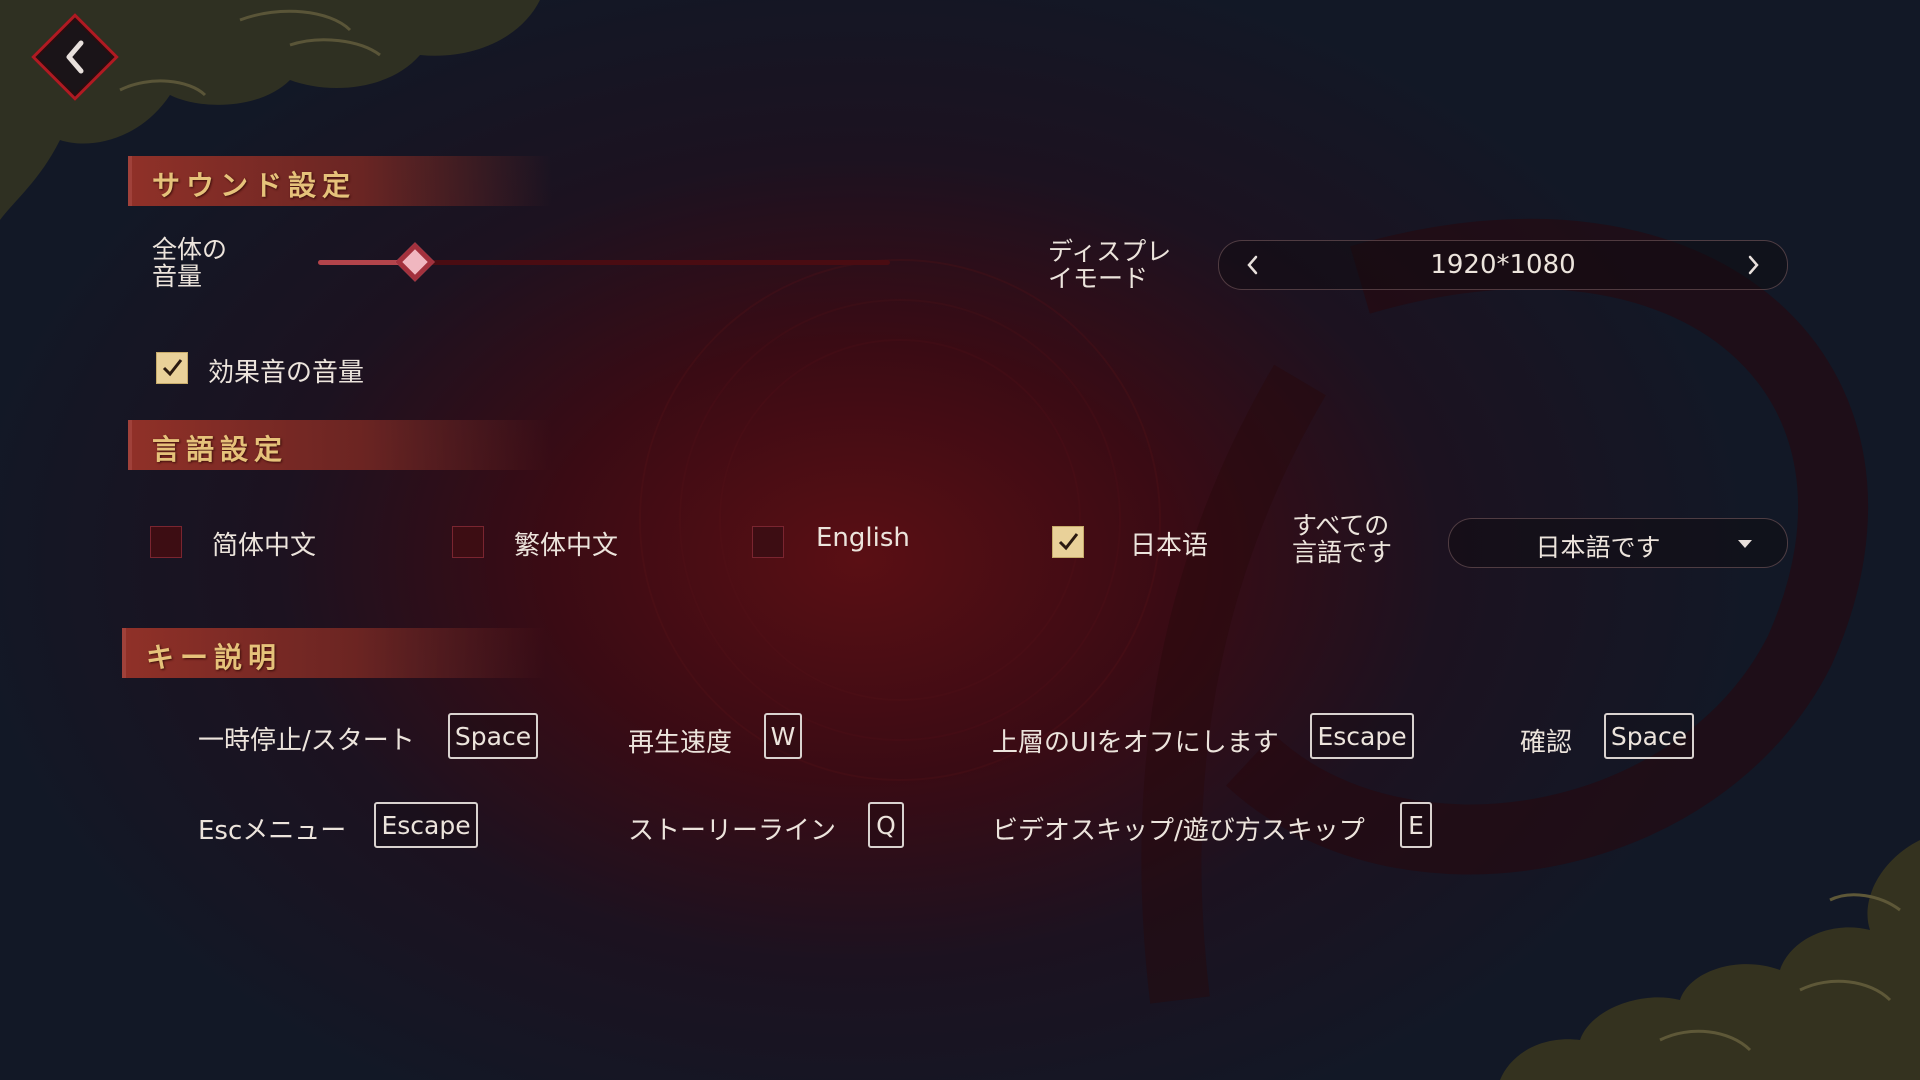 This screenshot has width=1920, height=1080. Describe the element at coordinates (783, 736) in the screenshot. I see `key-badge-speed: W` at that location.